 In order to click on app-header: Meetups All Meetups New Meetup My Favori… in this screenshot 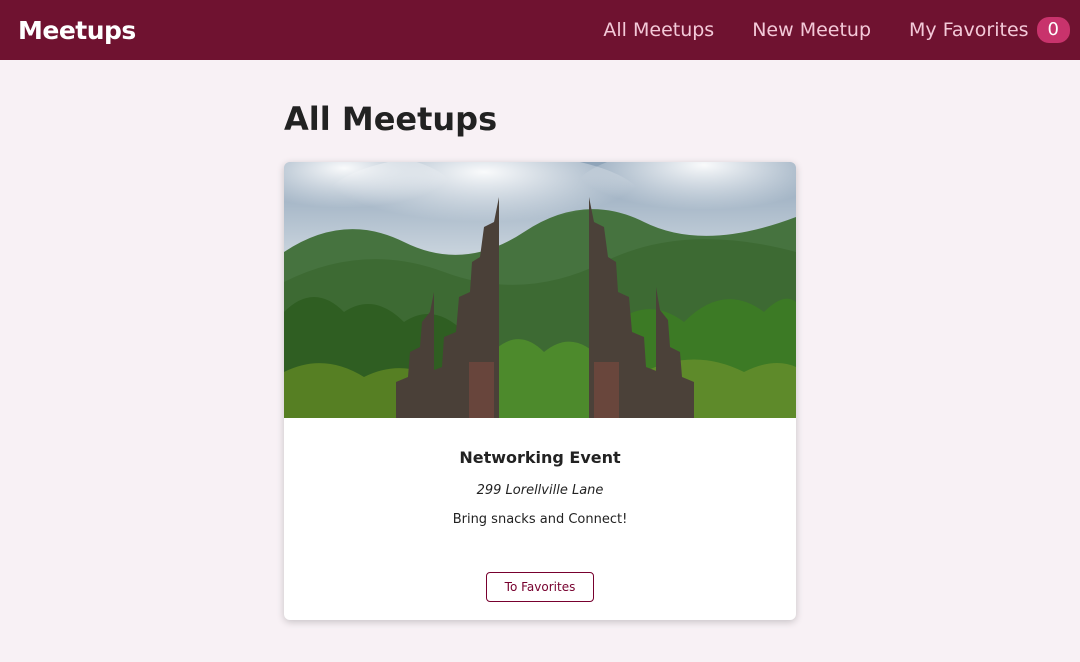, I will do `click(540, 30)`.